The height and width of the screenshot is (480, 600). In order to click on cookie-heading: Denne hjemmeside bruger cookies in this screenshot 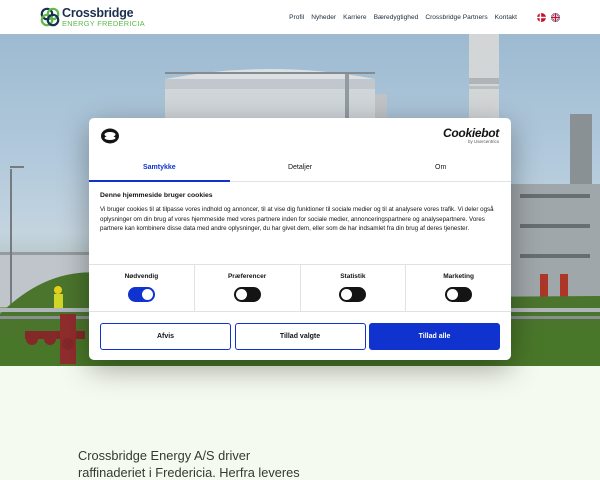, I will do `click(156, 195)`.